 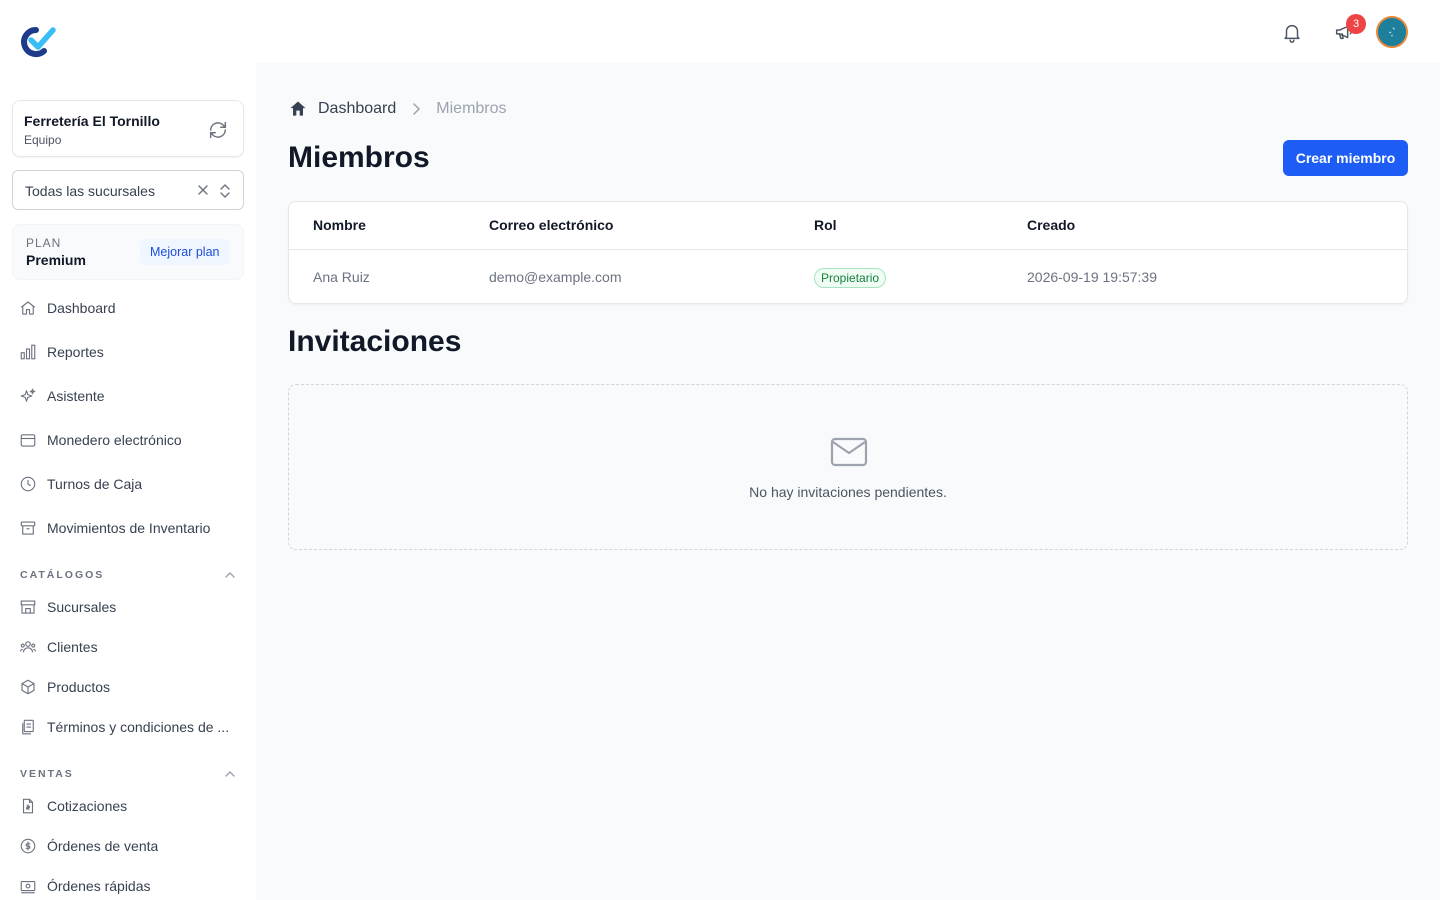 What do you see at coordinates (28, 647) in the screenshot?
I see `users-icon` at bounding box center [28, 647].